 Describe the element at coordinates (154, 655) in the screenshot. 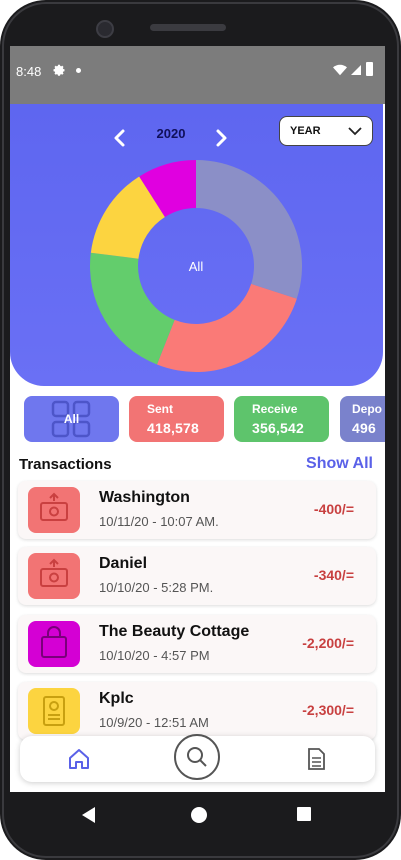

I see `transaction-date: 10/10/20 - 4:57 PM` at that location.